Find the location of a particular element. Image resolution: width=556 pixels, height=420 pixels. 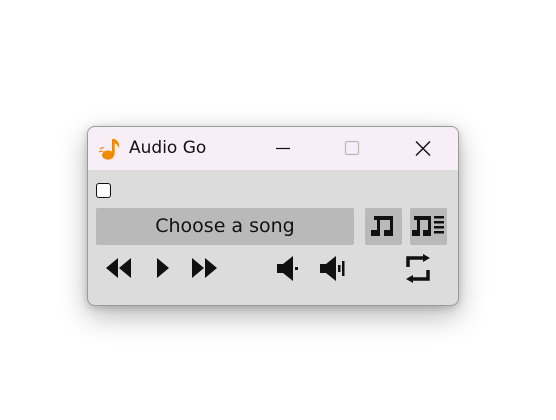

volume-down-icon is located at coordinates (287, 268).